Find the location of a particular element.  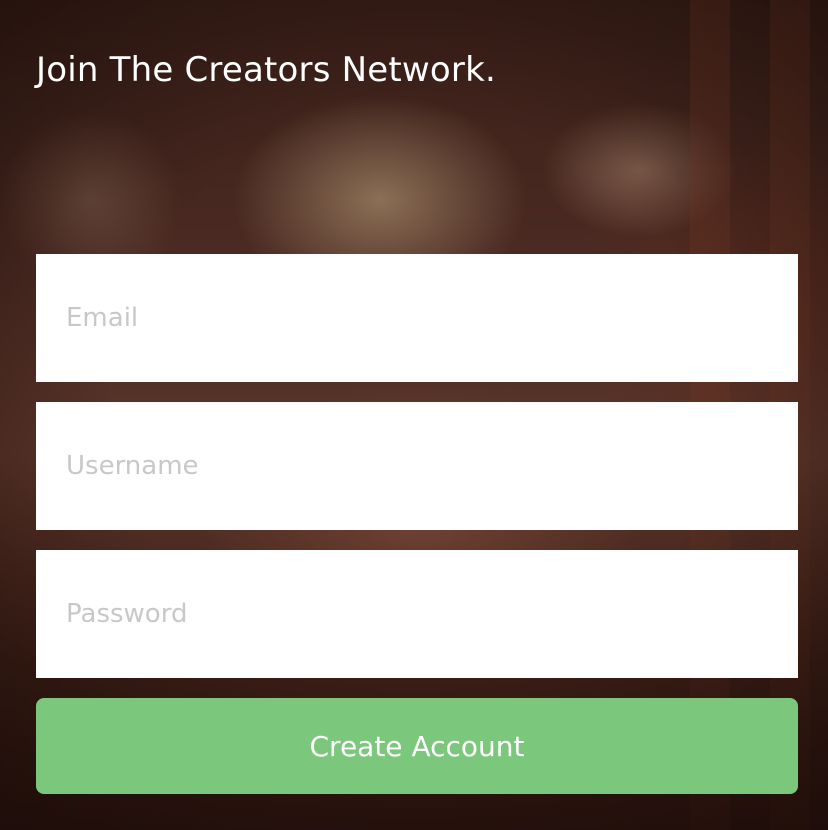

create-account-button: Create Account is located at coordinates (417, 746).